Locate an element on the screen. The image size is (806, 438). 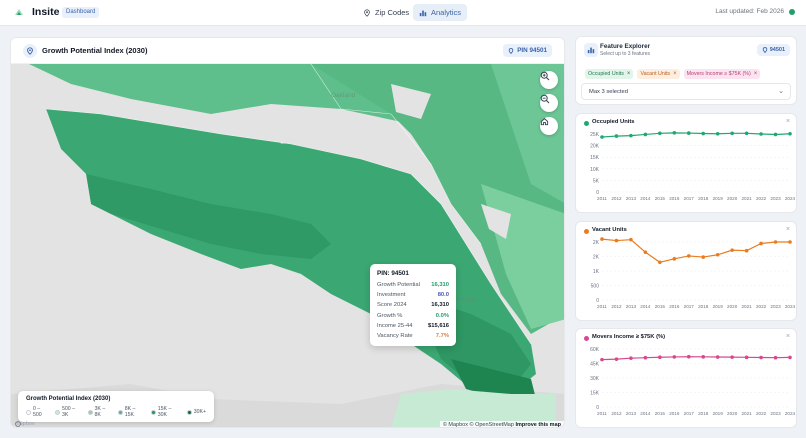
x-tick-label: 2016 is located at coordinates (674, 198).